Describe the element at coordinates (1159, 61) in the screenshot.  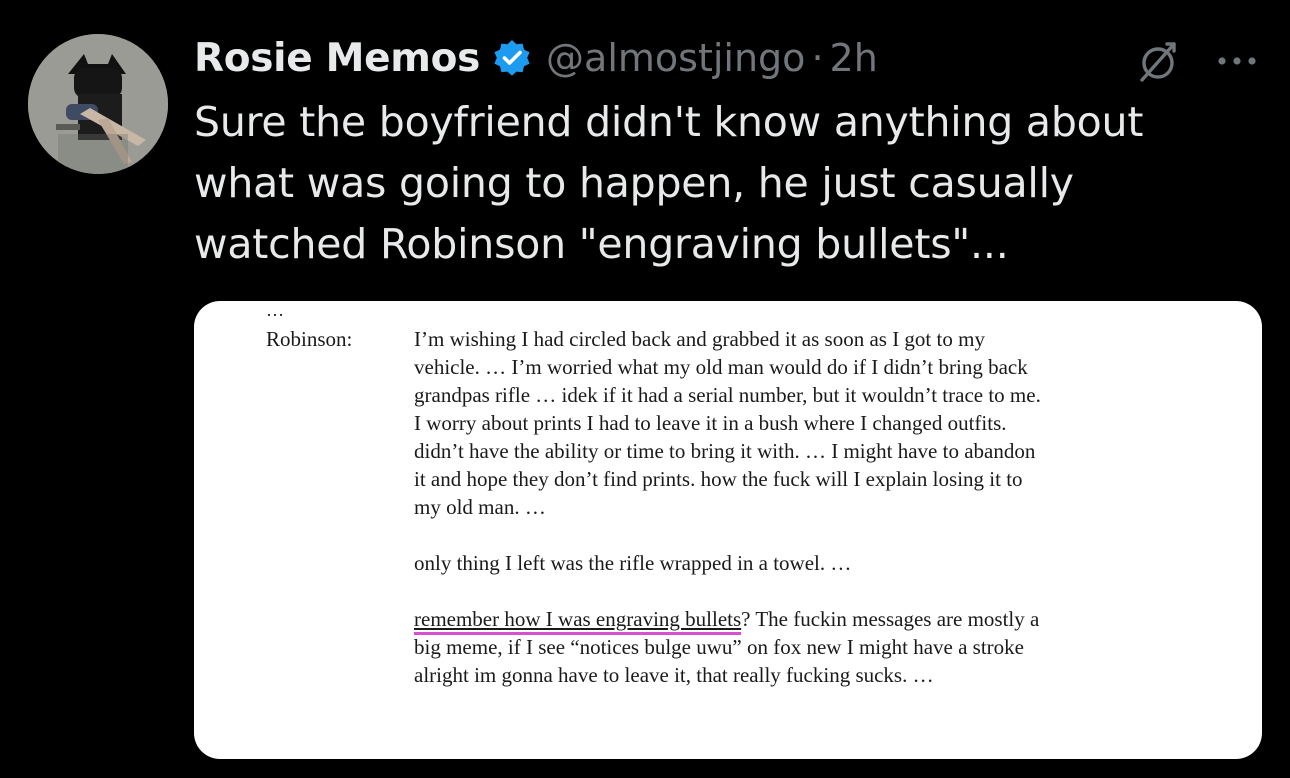
I see `grok-icon` at that location.